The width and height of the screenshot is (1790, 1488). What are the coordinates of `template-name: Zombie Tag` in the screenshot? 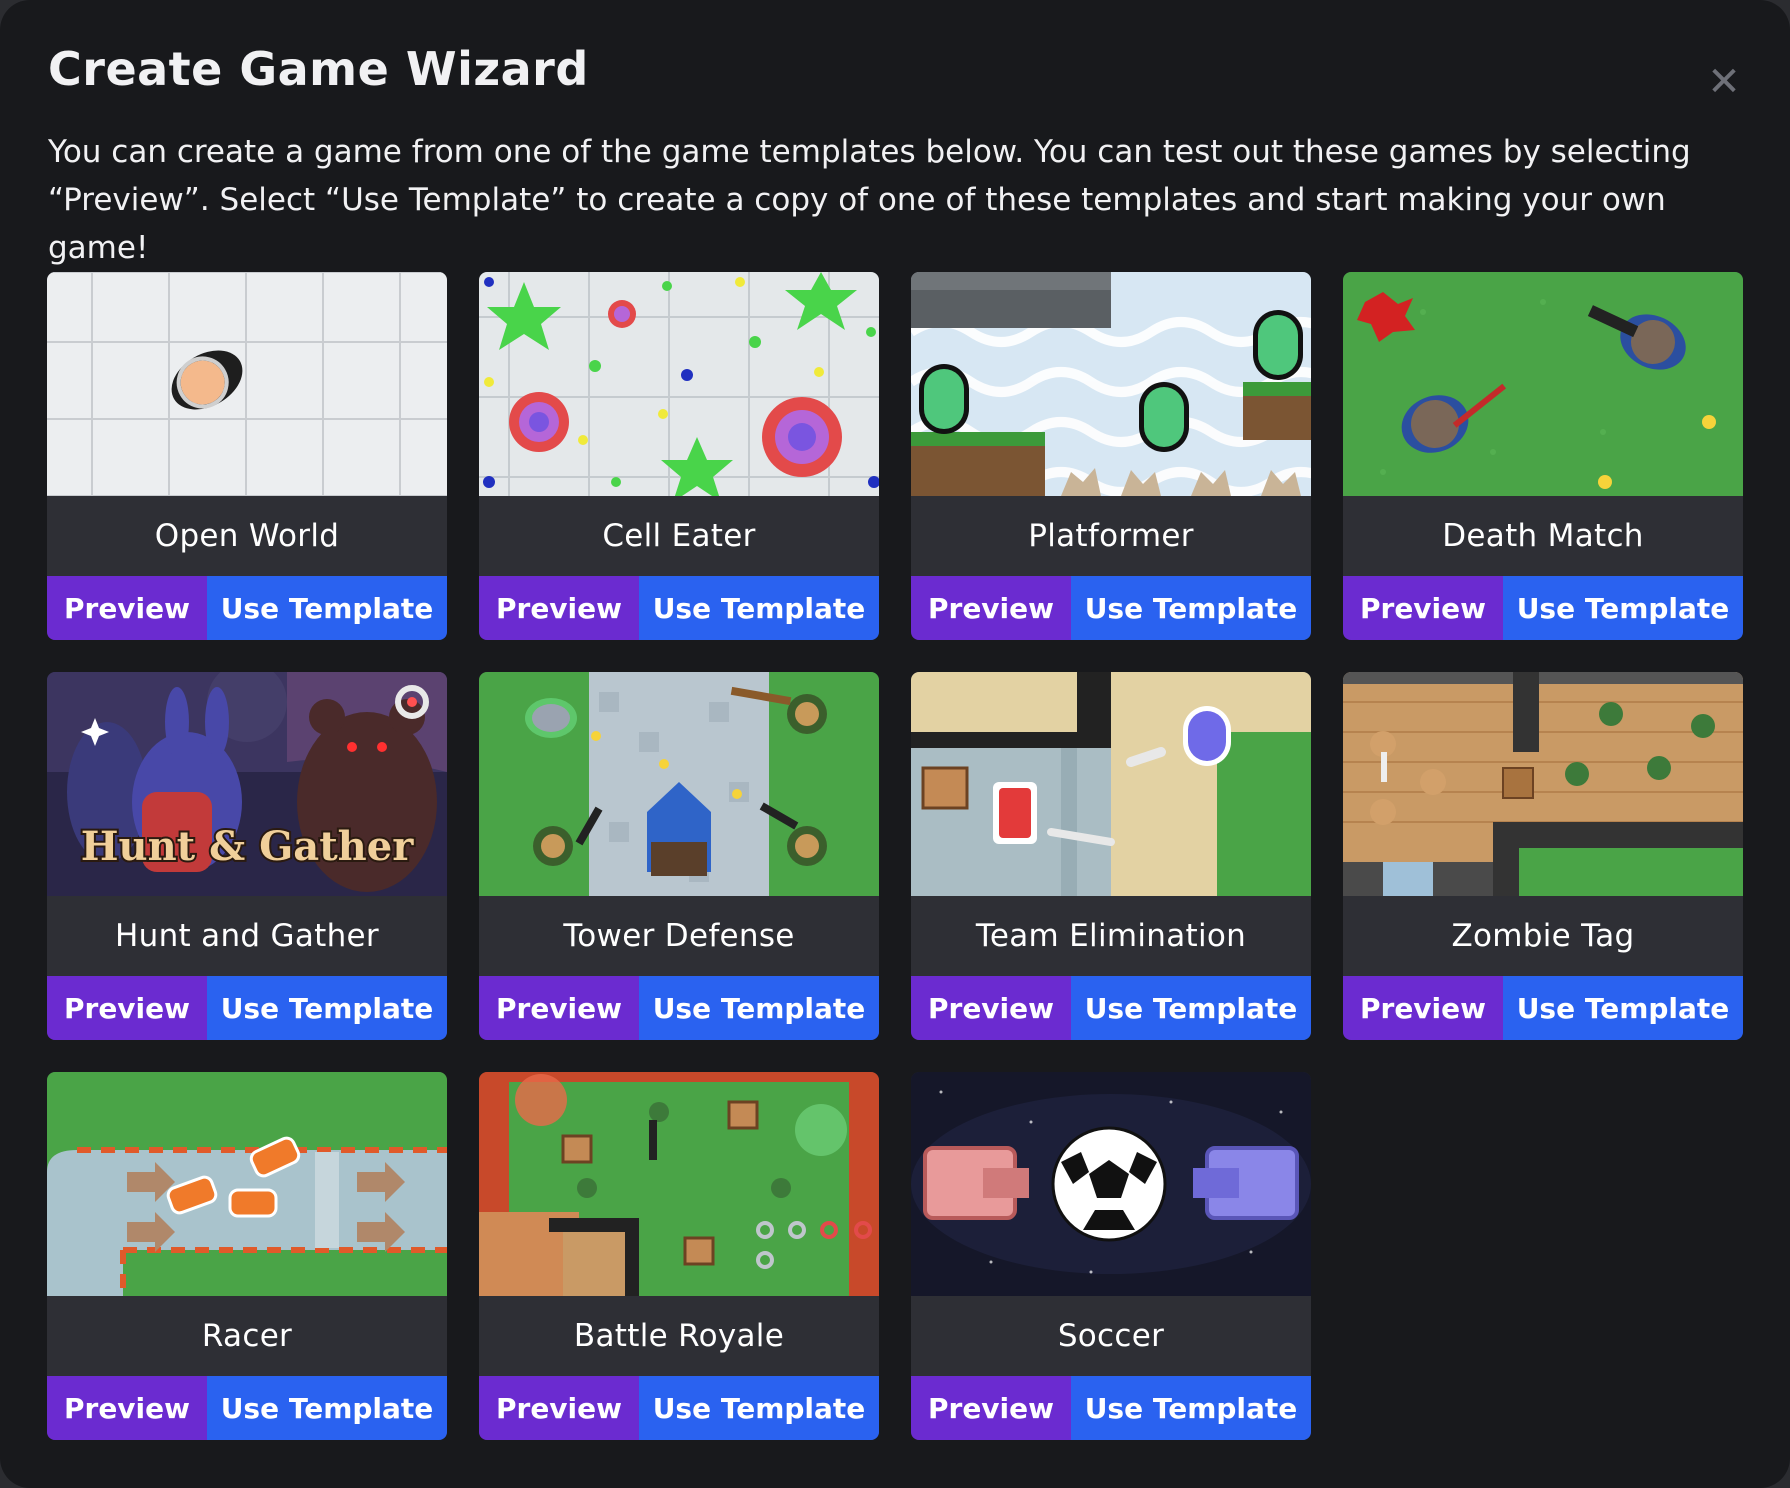 It's located at (1543, 936).